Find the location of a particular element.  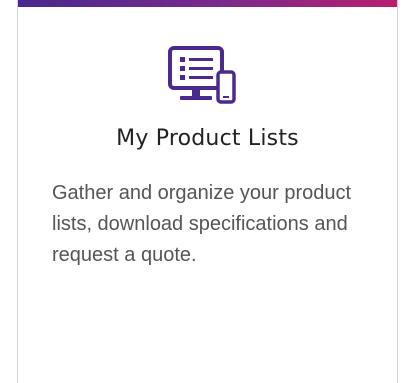

card-title: My Product Lists is located at coordinates (207, 138).